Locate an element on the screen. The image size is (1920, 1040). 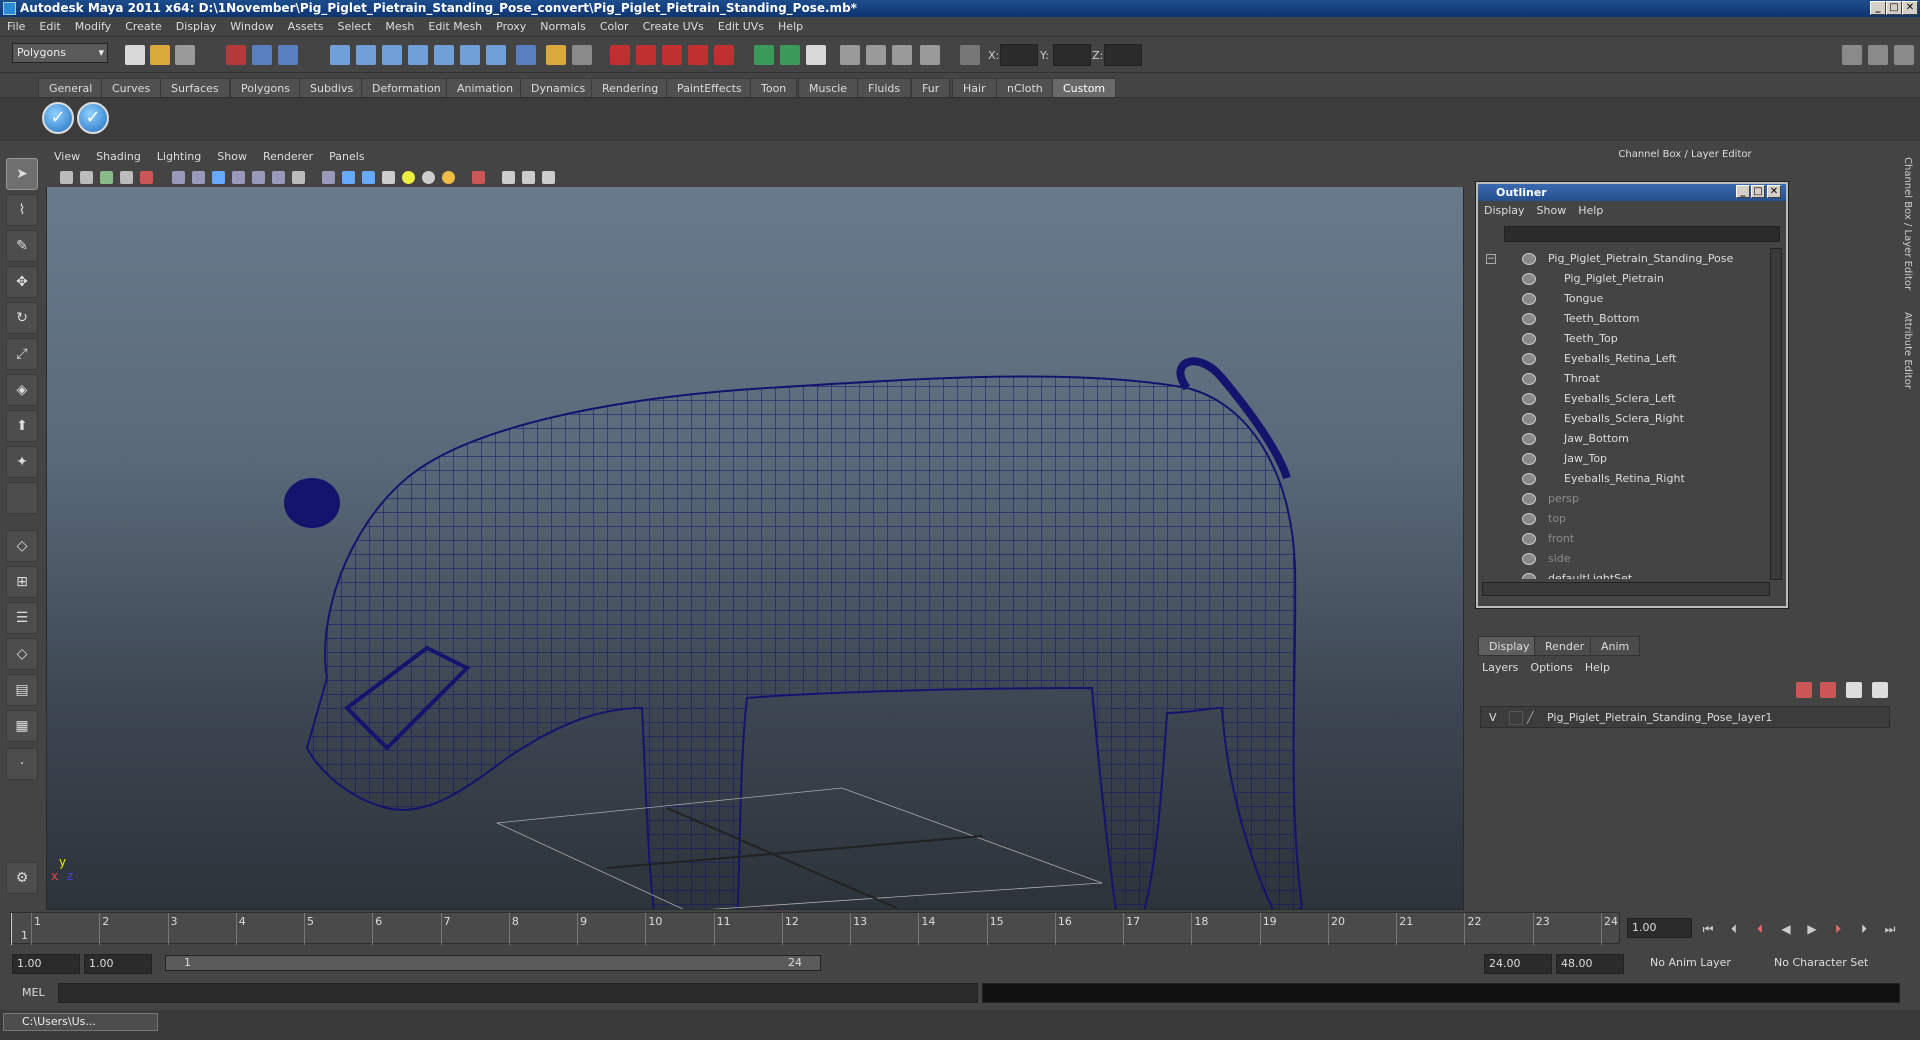
playback-end-field: 24.00 is located at coordinates (1518, 964).